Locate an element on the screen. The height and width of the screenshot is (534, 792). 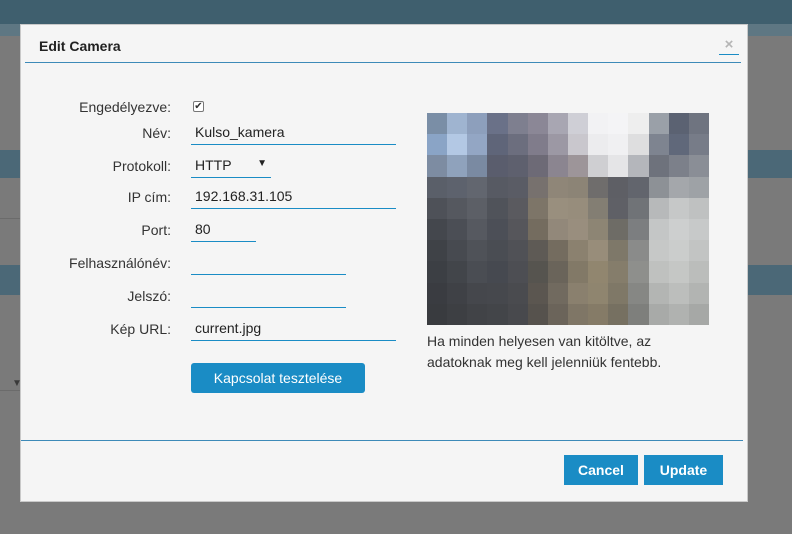
protocol-select: HTTP ▼ is located at coordinates (231, 165).